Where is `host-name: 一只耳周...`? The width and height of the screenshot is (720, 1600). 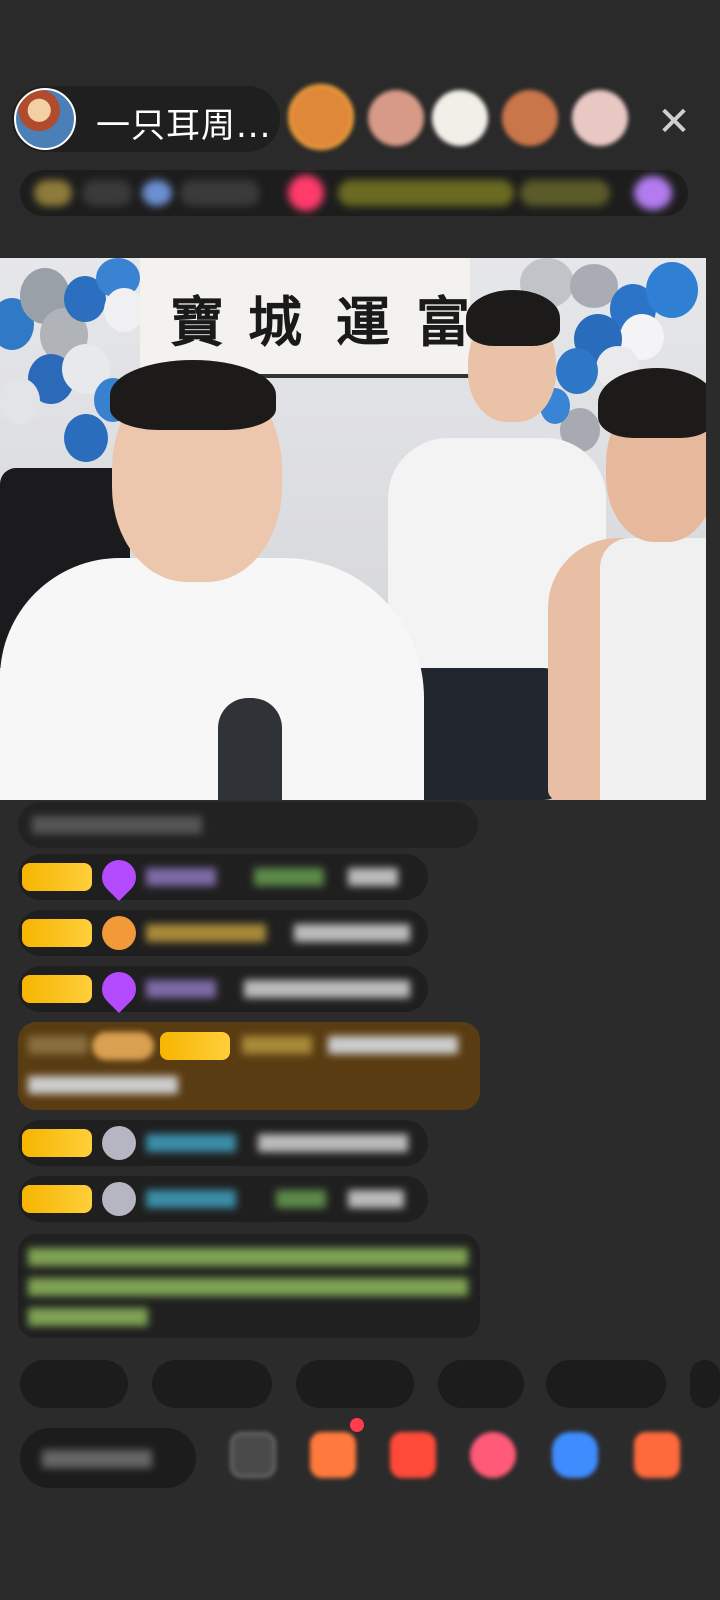
host-name: 一只耳周... is located at coordinates (183, 122).